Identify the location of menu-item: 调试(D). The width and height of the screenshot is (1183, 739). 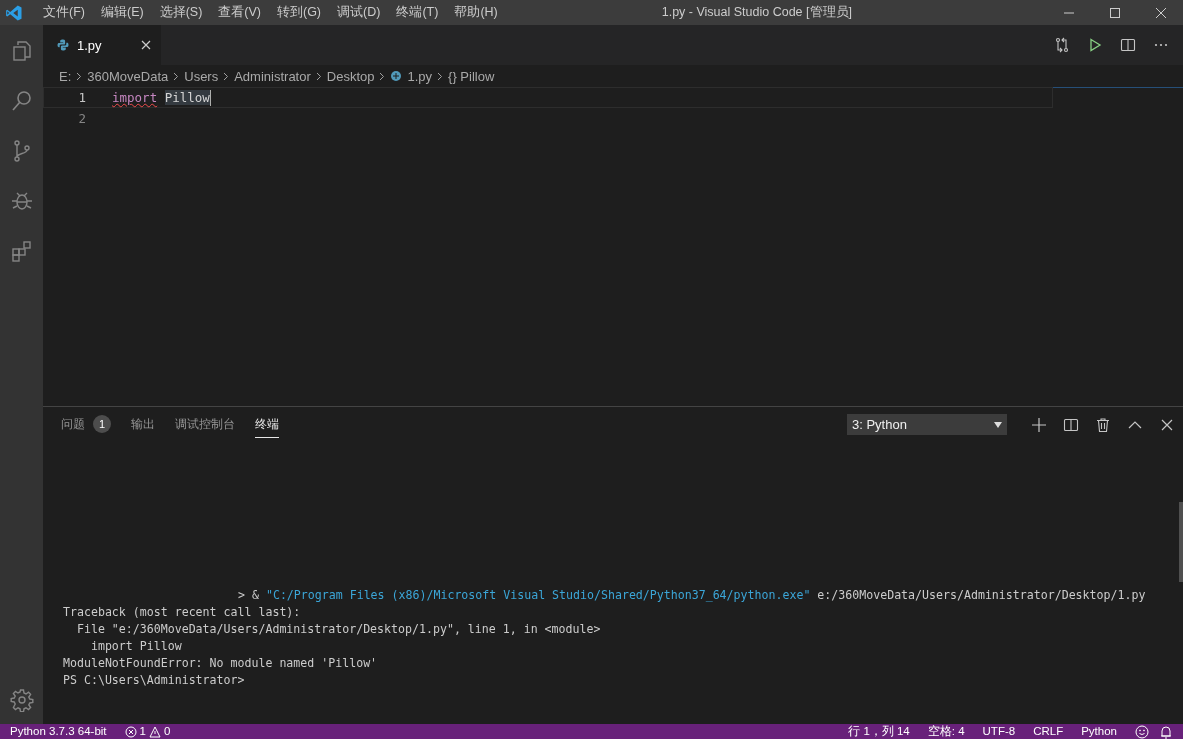
(359, 12).